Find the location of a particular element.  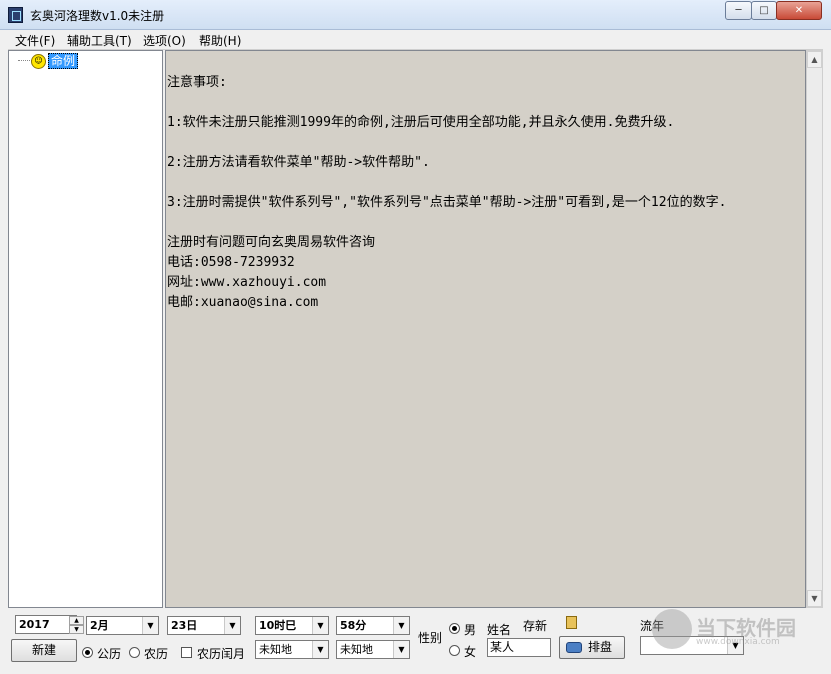

place1-value: 未知地 is located at coordinates (275, 649).